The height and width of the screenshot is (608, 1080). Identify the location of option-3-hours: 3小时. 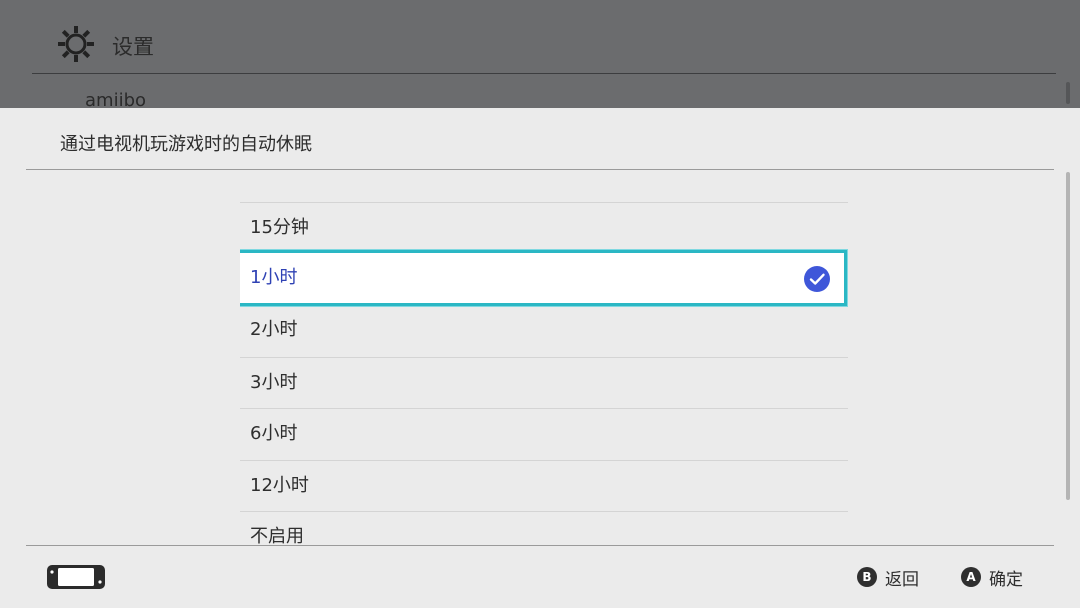
(544, 383).